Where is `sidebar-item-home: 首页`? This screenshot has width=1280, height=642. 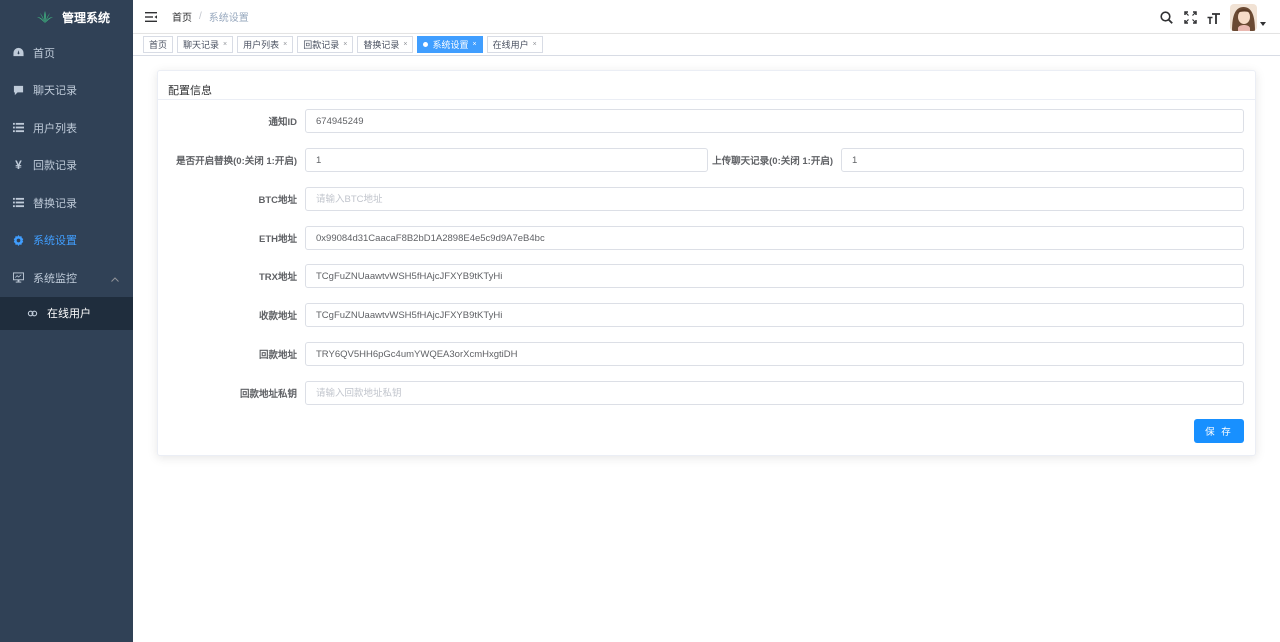
sidebar-item-home: 首页 is located at coordinates (66, 53).